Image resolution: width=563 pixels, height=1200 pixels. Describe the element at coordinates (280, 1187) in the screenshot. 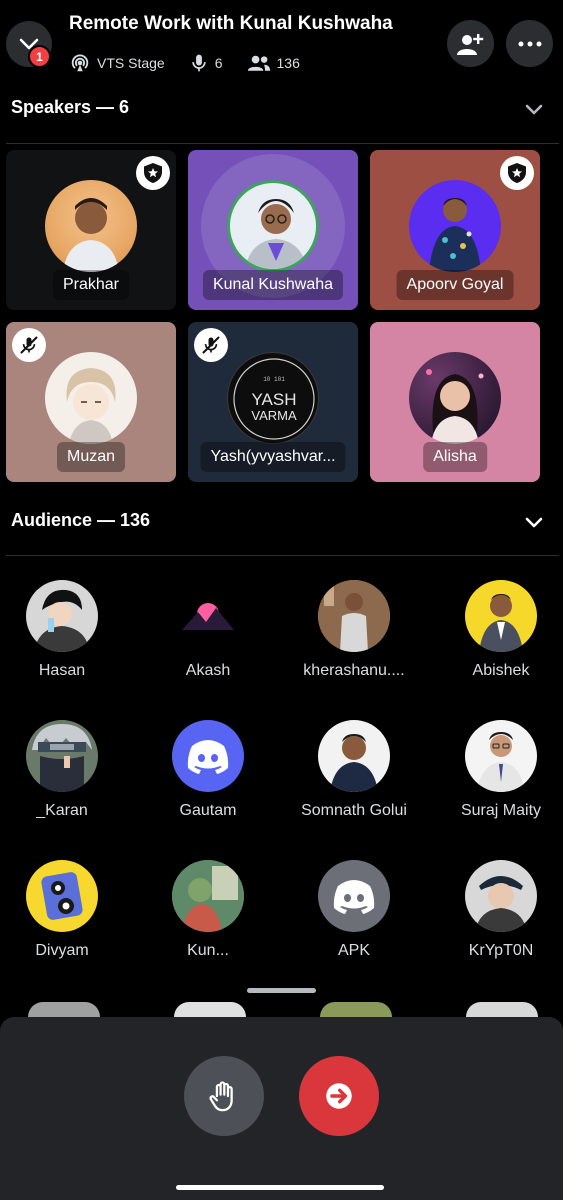

I see `home-indicator` at that location.